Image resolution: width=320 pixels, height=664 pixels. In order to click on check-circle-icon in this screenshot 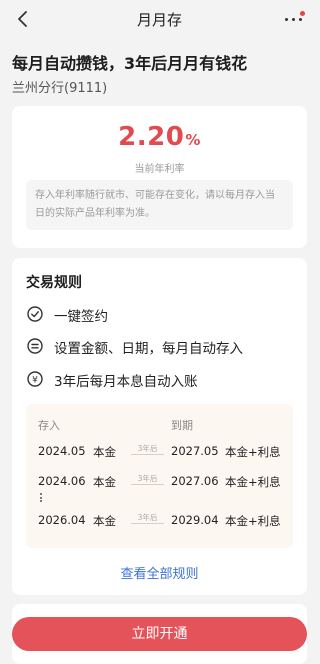, I will do `click(35, 314)`.